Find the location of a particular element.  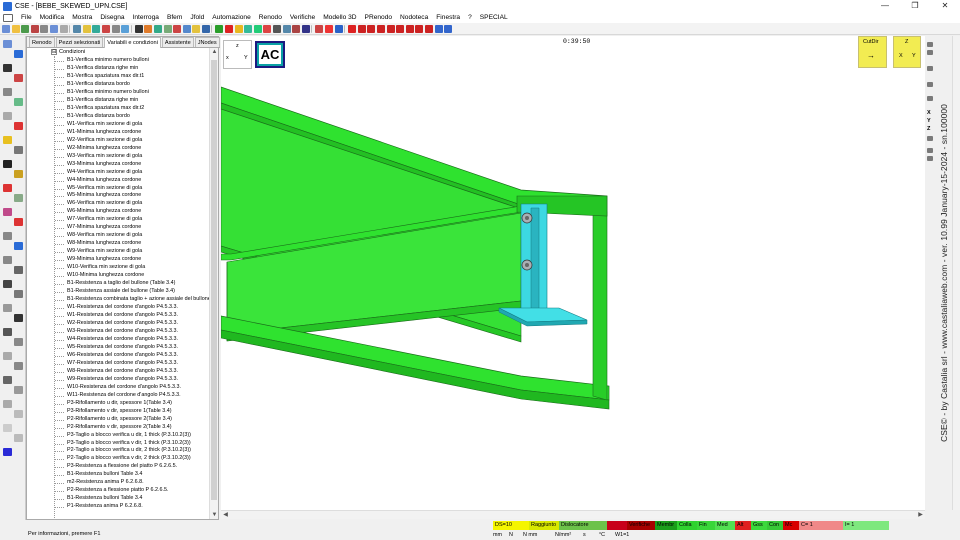

condition-item: B1-Verifica distanza bordo is located at coordinates (132, 117).